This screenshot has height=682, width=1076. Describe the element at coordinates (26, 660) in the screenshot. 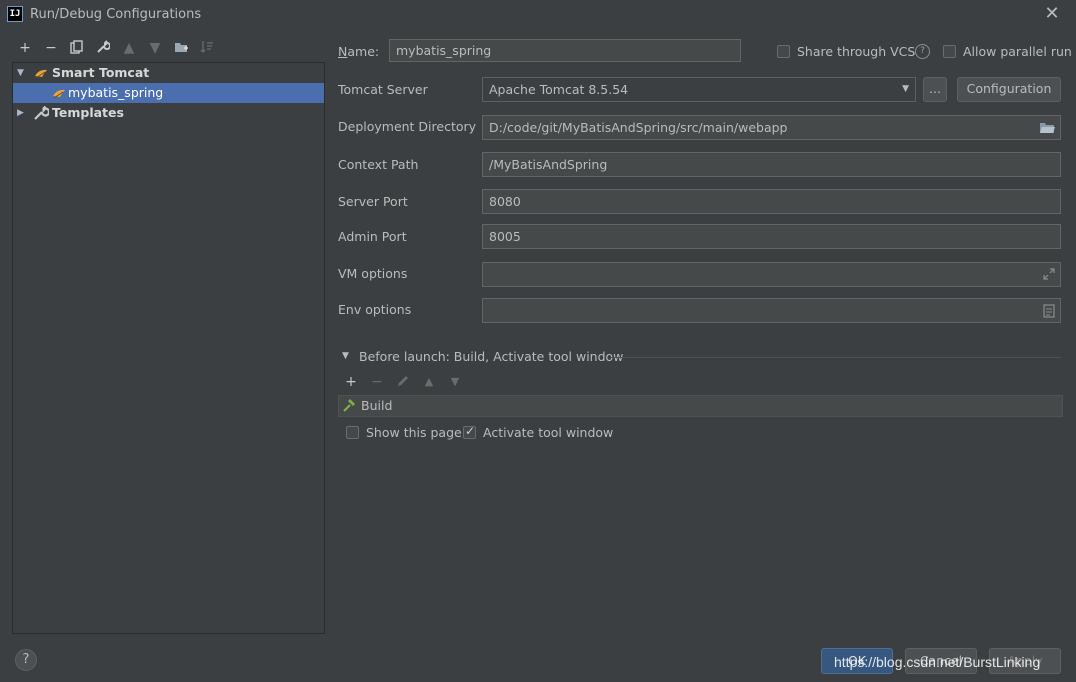

I see `help-button: ?` at that location.